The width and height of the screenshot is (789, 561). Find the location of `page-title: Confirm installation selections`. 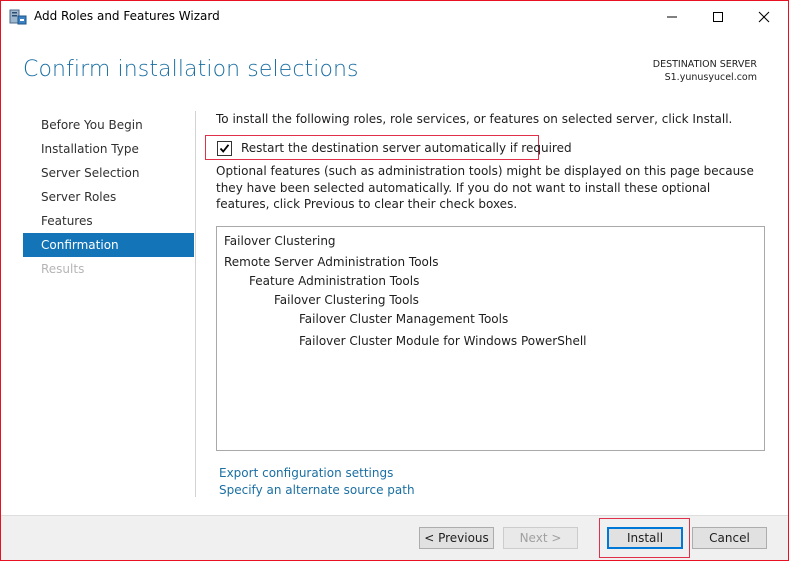

page-title: Confirm installation selections is located at coordinates (191, 69).